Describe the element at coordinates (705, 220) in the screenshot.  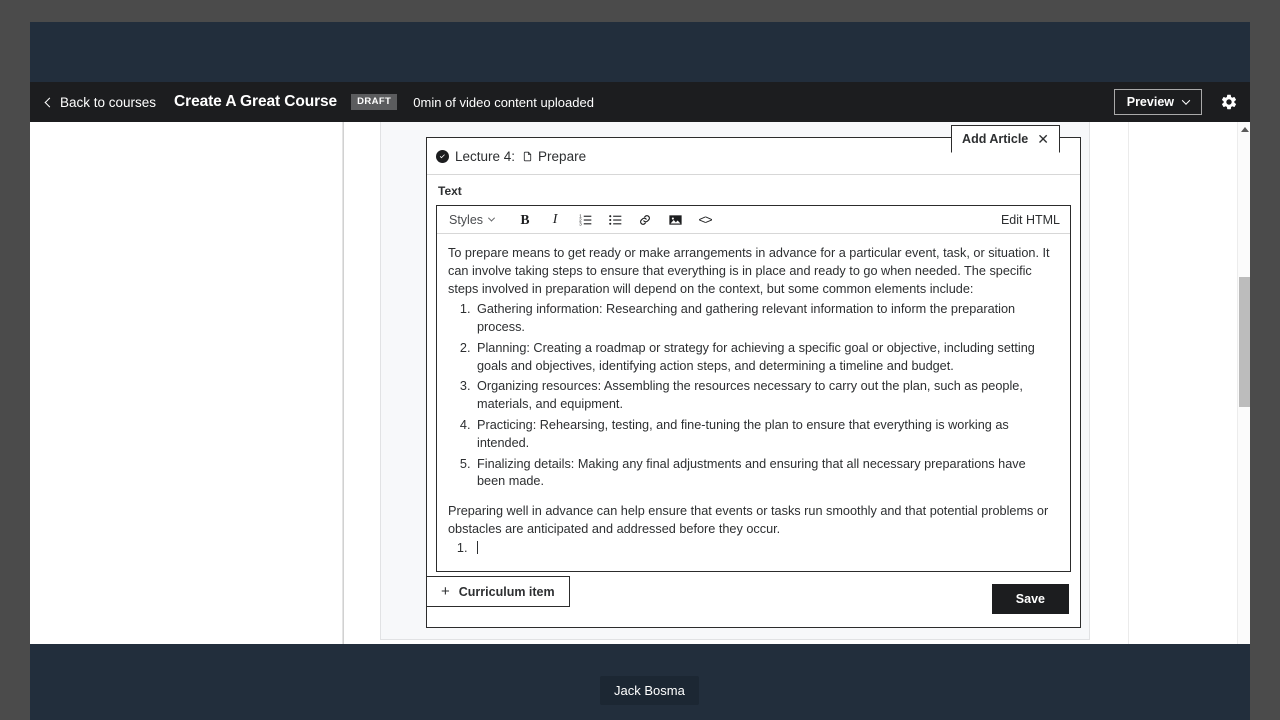
I see `code-button: <>` at that location.